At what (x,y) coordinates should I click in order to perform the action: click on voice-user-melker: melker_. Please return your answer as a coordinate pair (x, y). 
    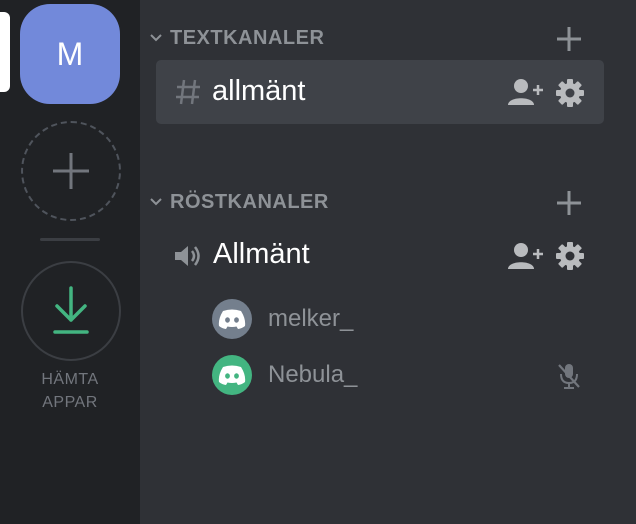
    Looking at the image, I should click on (402, 319).